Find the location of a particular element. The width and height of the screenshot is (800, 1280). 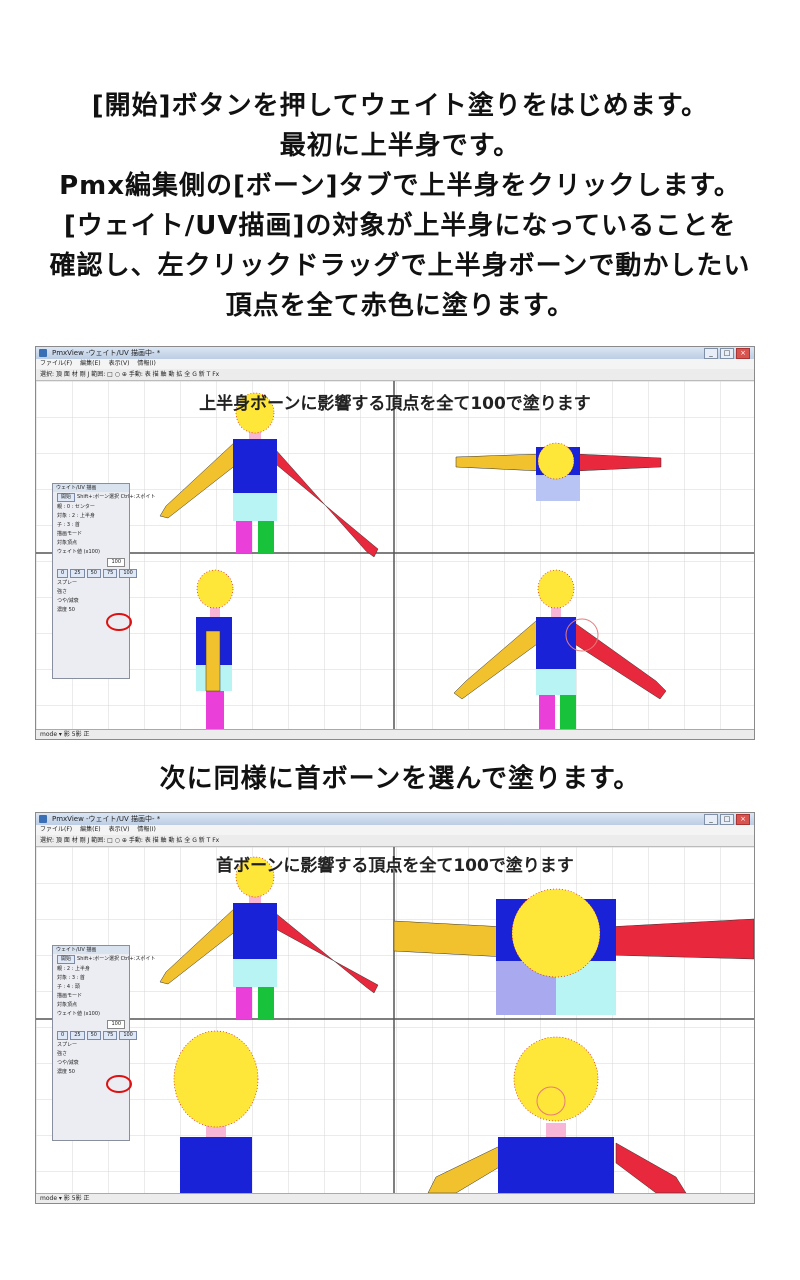

target-bone: 対象 : 2 : 上半身 is located at coordinates (76, 516).